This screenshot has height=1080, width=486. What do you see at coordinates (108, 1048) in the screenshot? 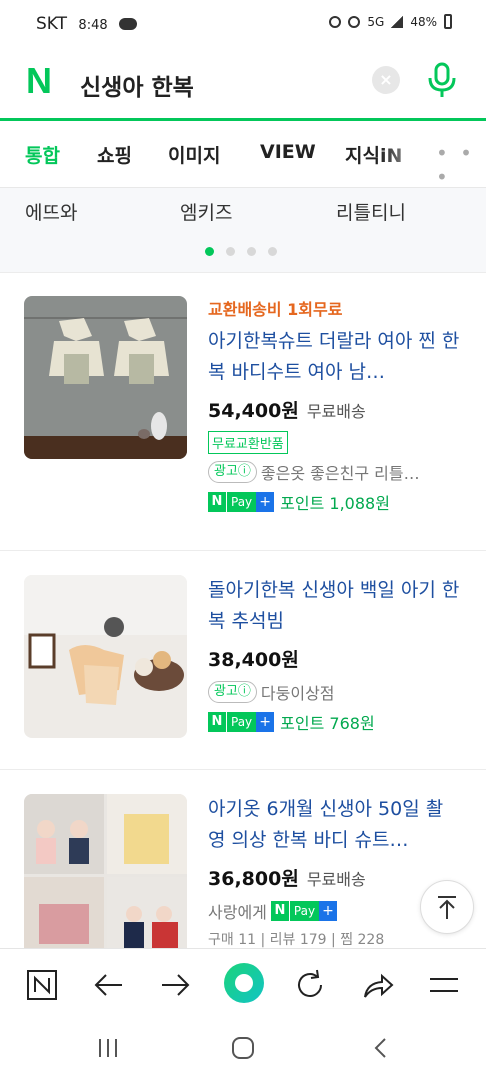
I see `recent-apps-icon` at bounding box center [108, 1048].